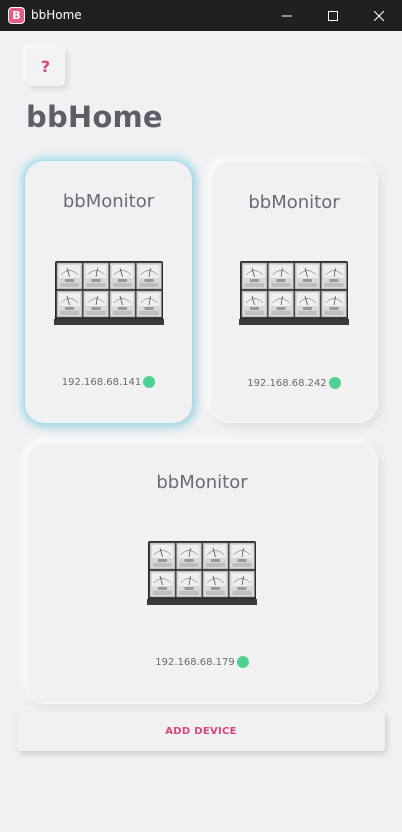 The height and width of the screenshot is (832, 402). Describe the element at coordinates (201, 15) in the screenshot. I see `window-titlebar: B bbHome` at that location.